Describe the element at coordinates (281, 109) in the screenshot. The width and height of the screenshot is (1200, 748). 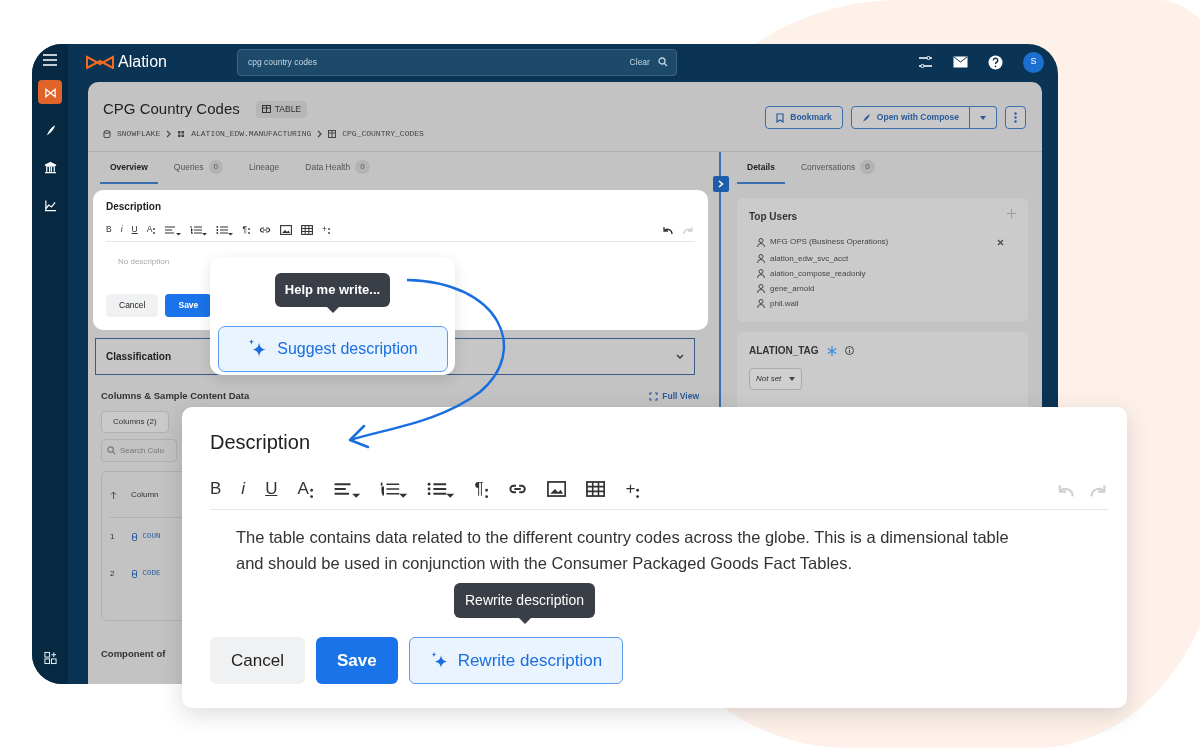
I see `type-badge: TABLE` at that location.